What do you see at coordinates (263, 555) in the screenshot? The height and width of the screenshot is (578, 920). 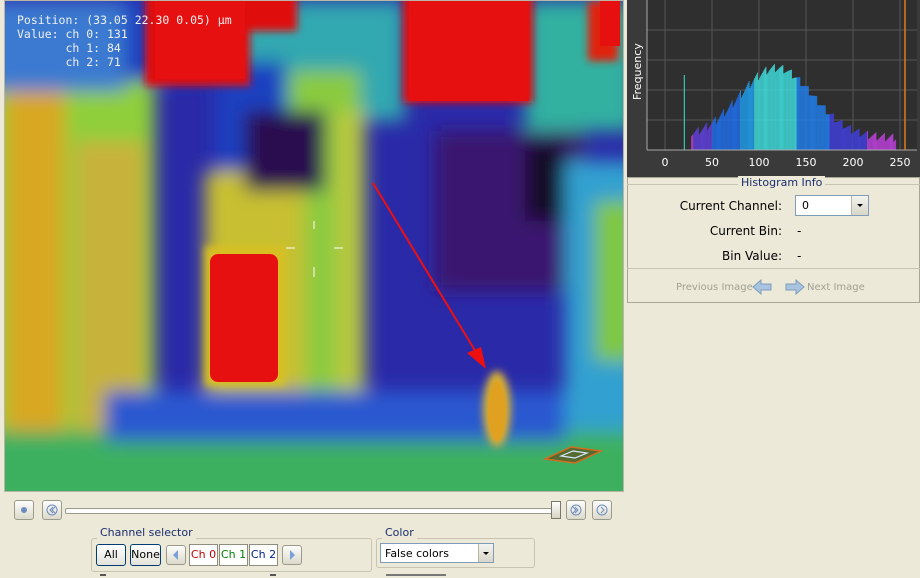 I see `channel-2-toggle: Ch 2` at bounding box center [263, 555].